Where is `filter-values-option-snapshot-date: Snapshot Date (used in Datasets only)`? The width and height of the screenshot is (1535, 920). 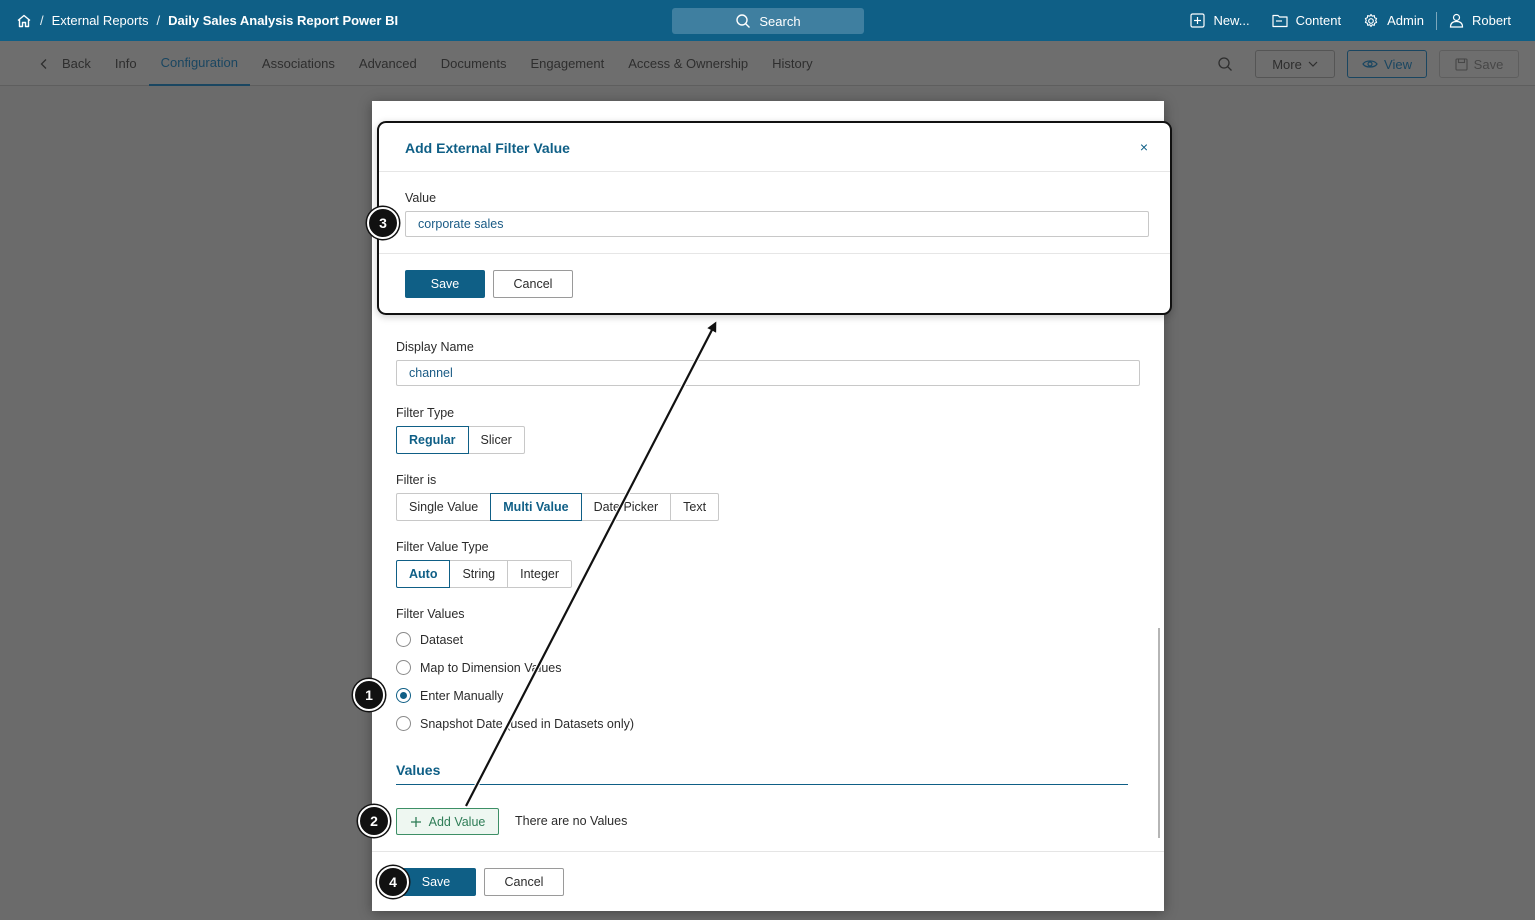
filter-values-option-snapshot-date: Snapshot Date (used in Datasets only) is located at coordinates (515, 723).